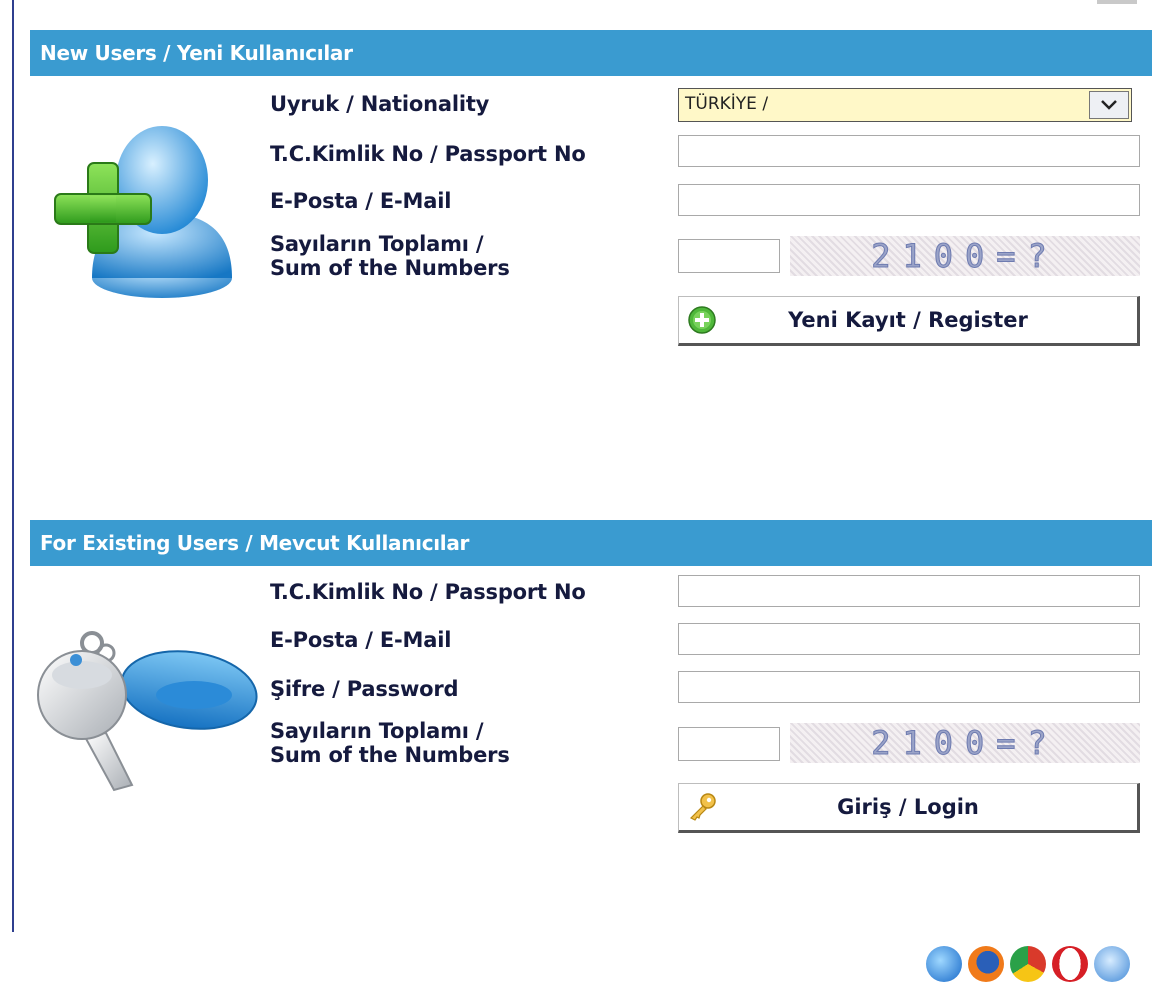  What do you see at coordinates (143, 212) in the screenshot?
I see `add-user-icon` at bounding box center [143, 212].